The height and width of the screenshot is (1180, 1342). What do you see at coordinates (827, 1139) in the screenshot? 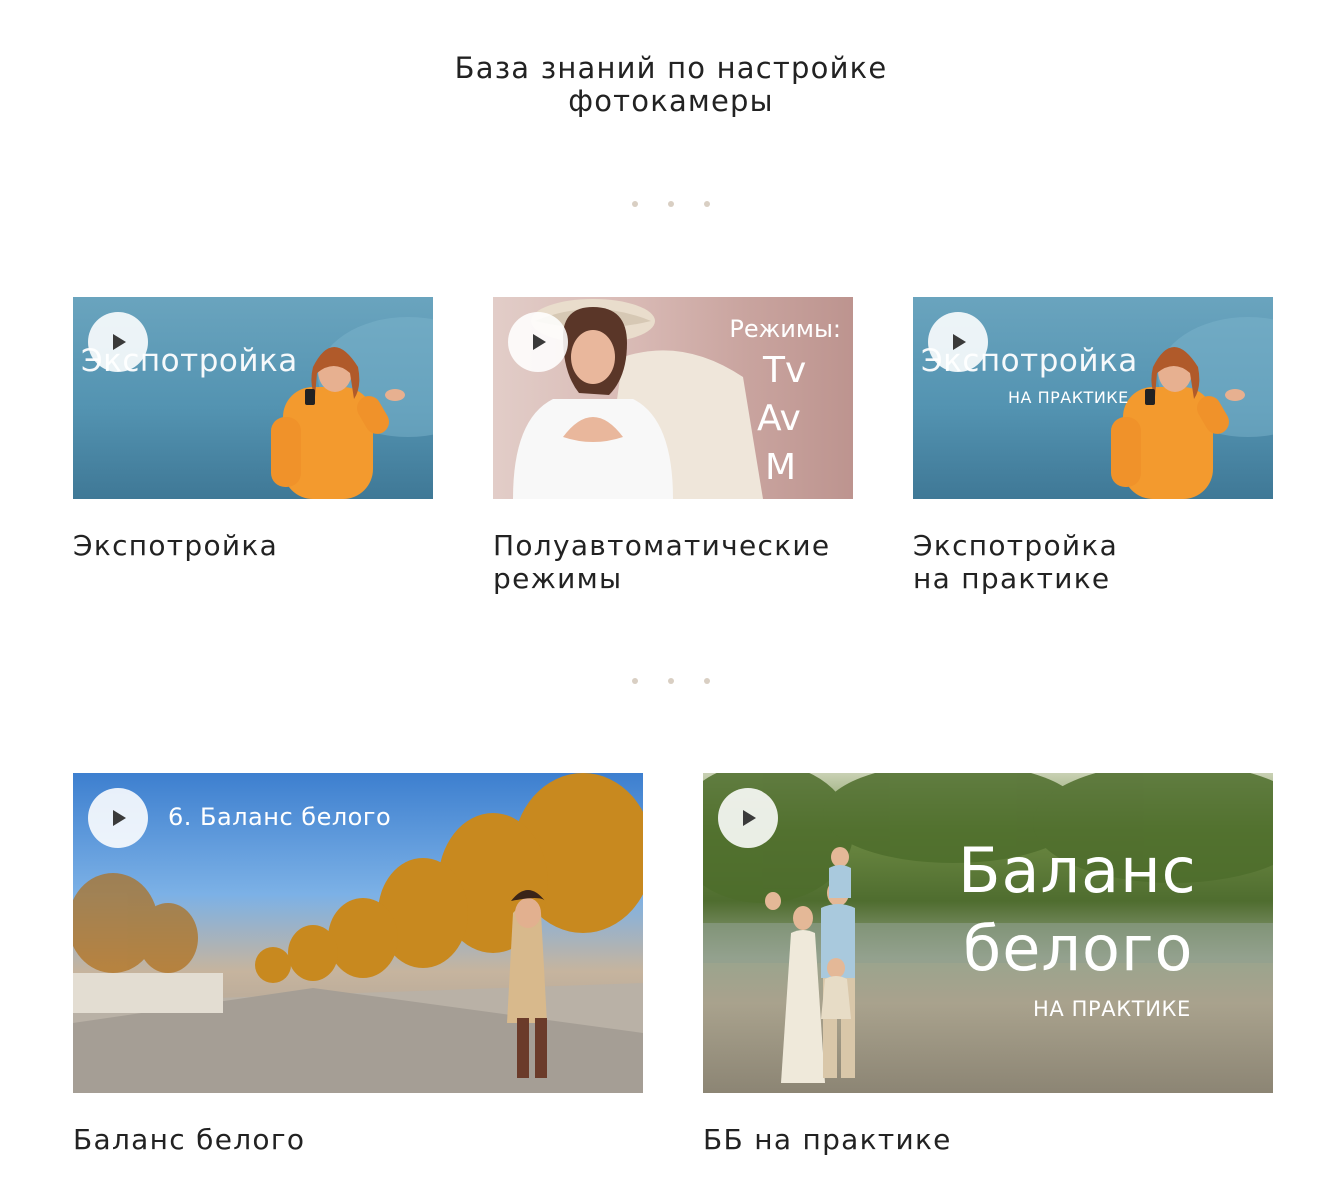
I see `video-title-line: ББ на практике` at bounding box center [827, 1139].